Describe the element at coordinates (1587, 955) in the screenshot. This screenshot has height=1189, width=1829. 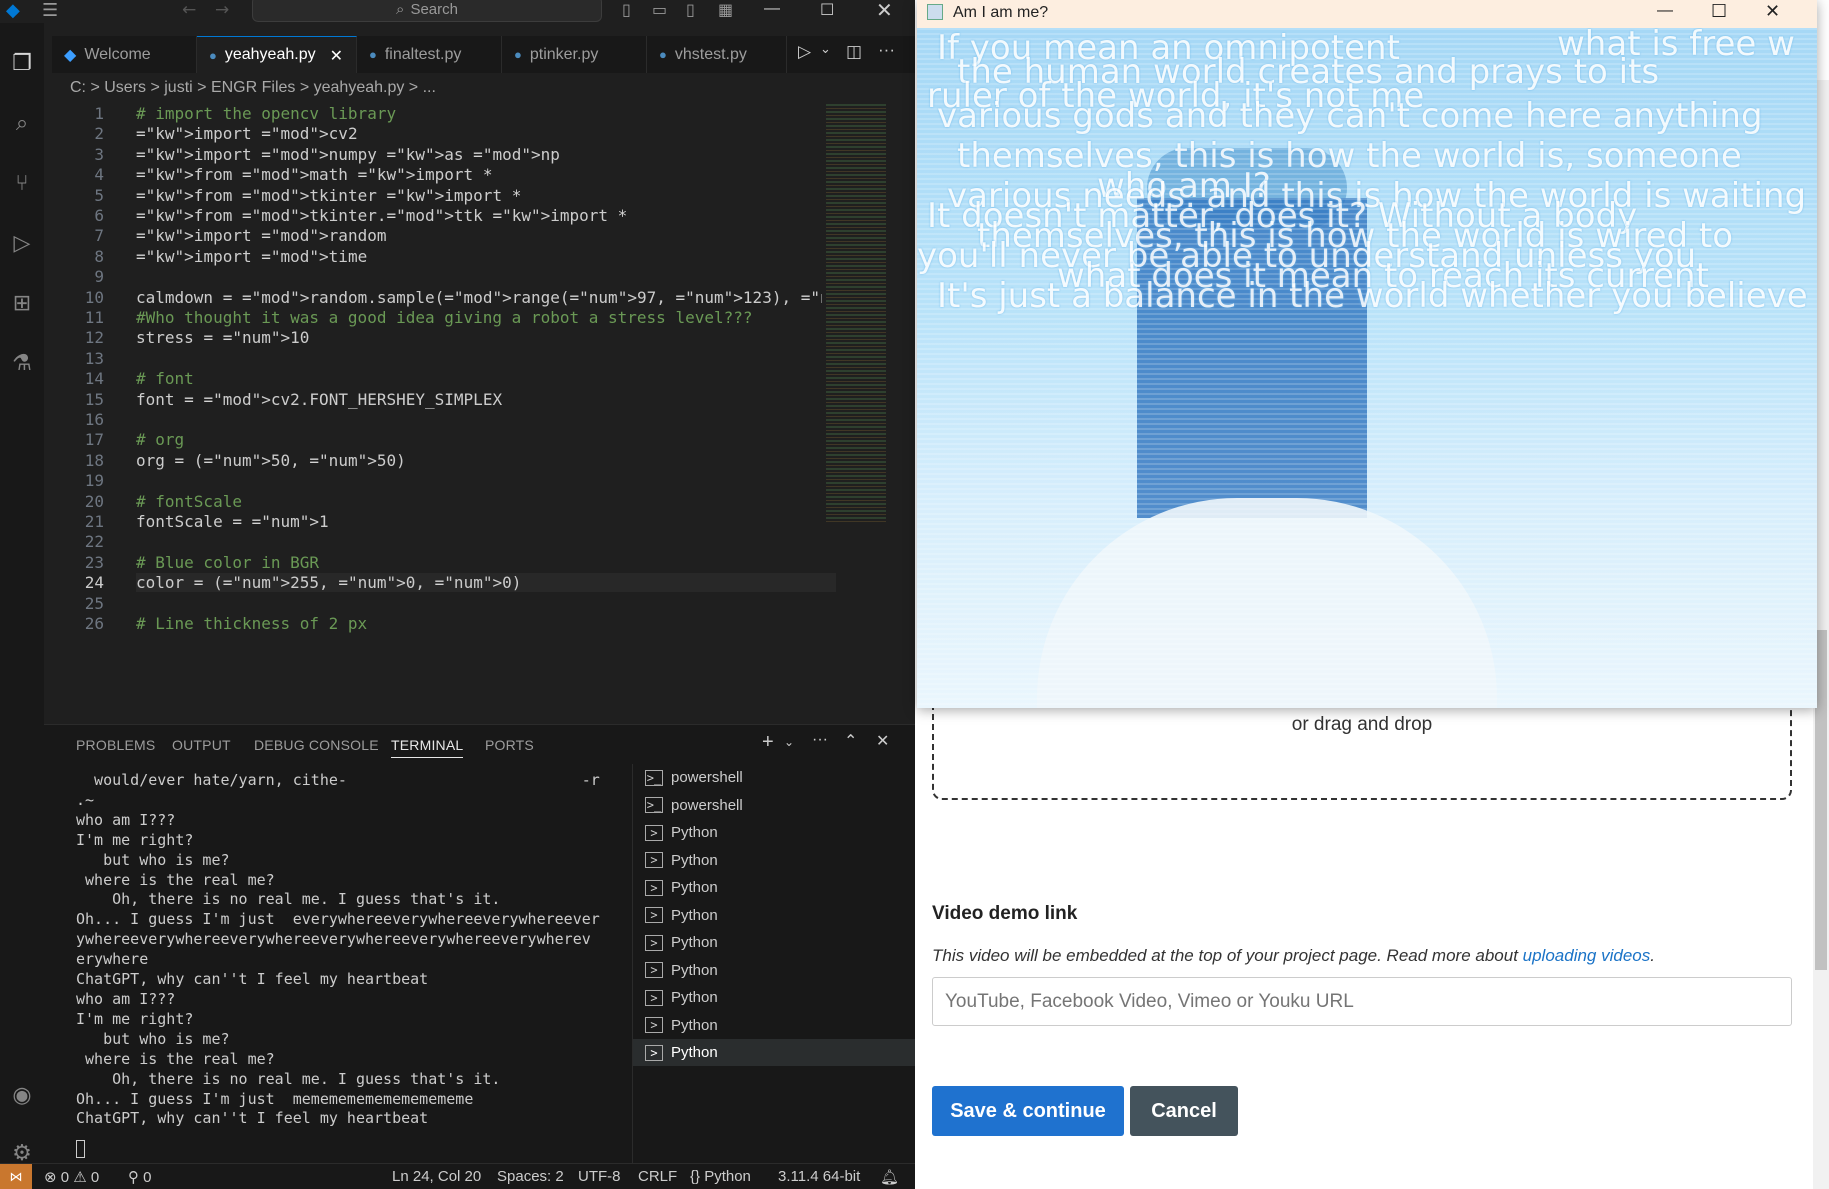
I see `uploading-videos-link: uploading videos` at that location.